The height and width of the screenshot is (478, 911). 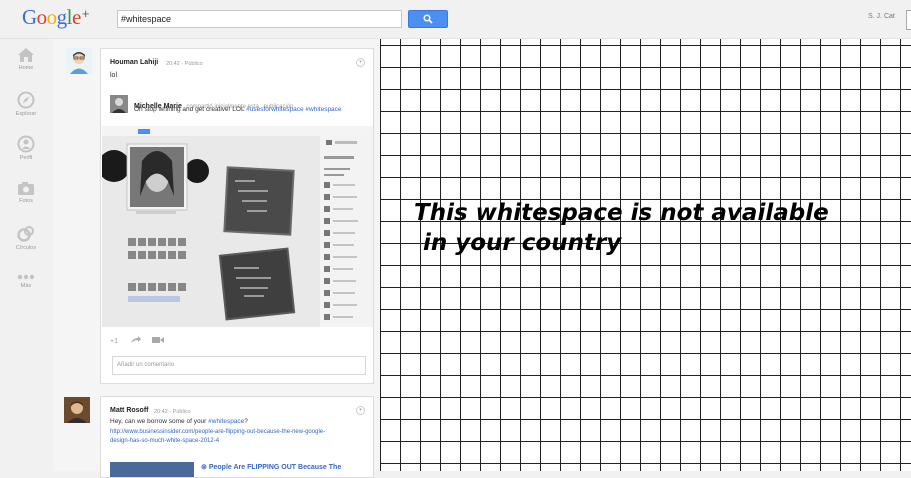 I want to click on shared-image, so click(x=237, y=226).